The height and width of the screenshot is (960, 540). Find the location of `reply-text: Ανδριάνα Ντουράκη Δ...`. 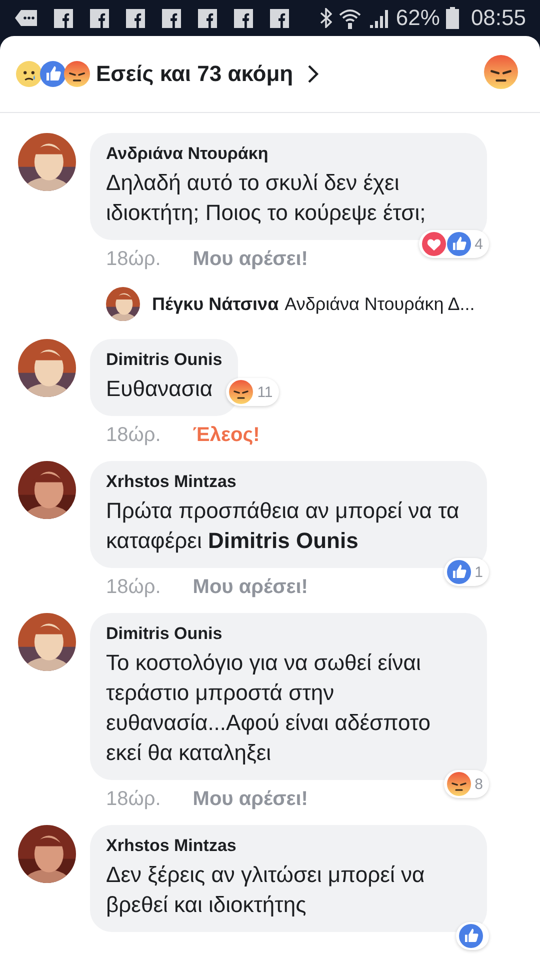

reply-text: Ανδριάνα Ντουράκη Δ... is located at coordinates (379, 304).